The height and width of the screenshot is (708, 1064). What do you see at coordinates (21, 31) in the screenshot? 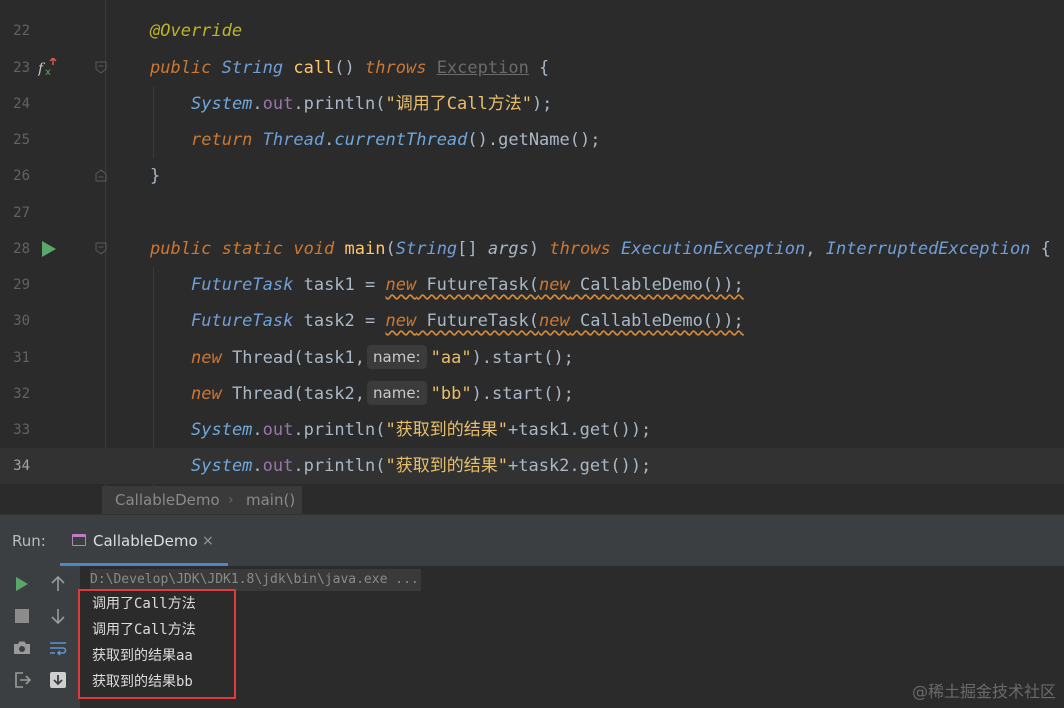
I see `line-number: 22` at bounding box center [21, 31].